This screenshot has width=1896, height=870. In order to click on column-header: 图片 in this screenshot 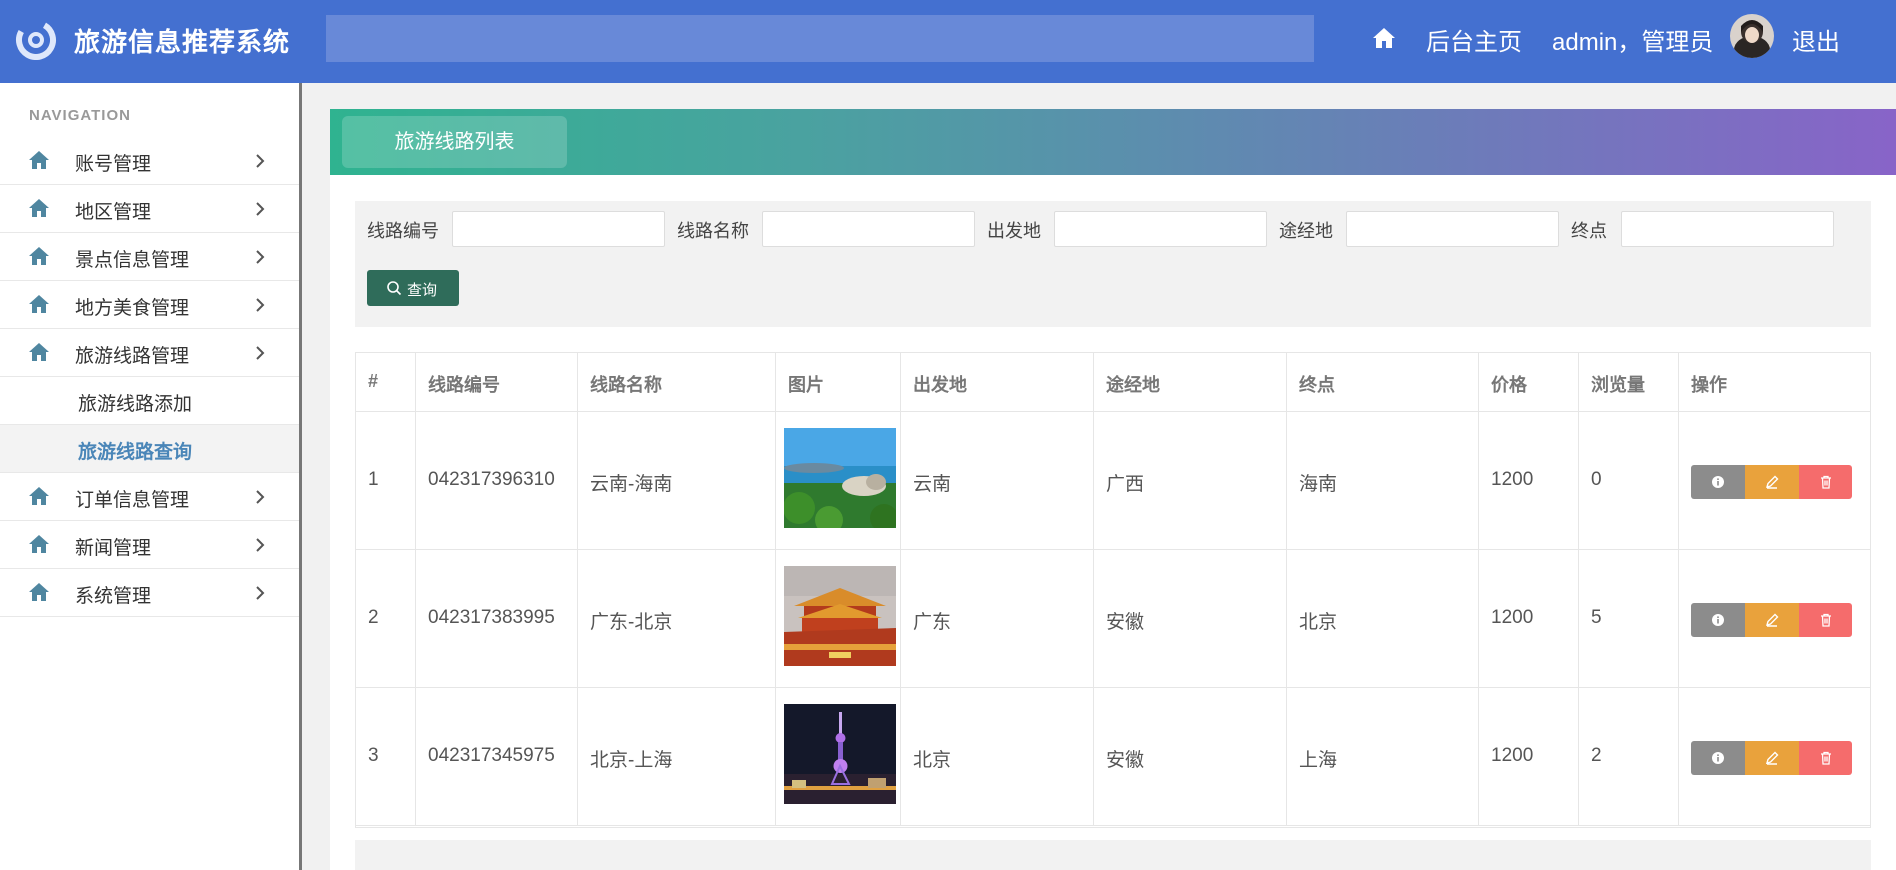, I will do `click(838, 382)`.